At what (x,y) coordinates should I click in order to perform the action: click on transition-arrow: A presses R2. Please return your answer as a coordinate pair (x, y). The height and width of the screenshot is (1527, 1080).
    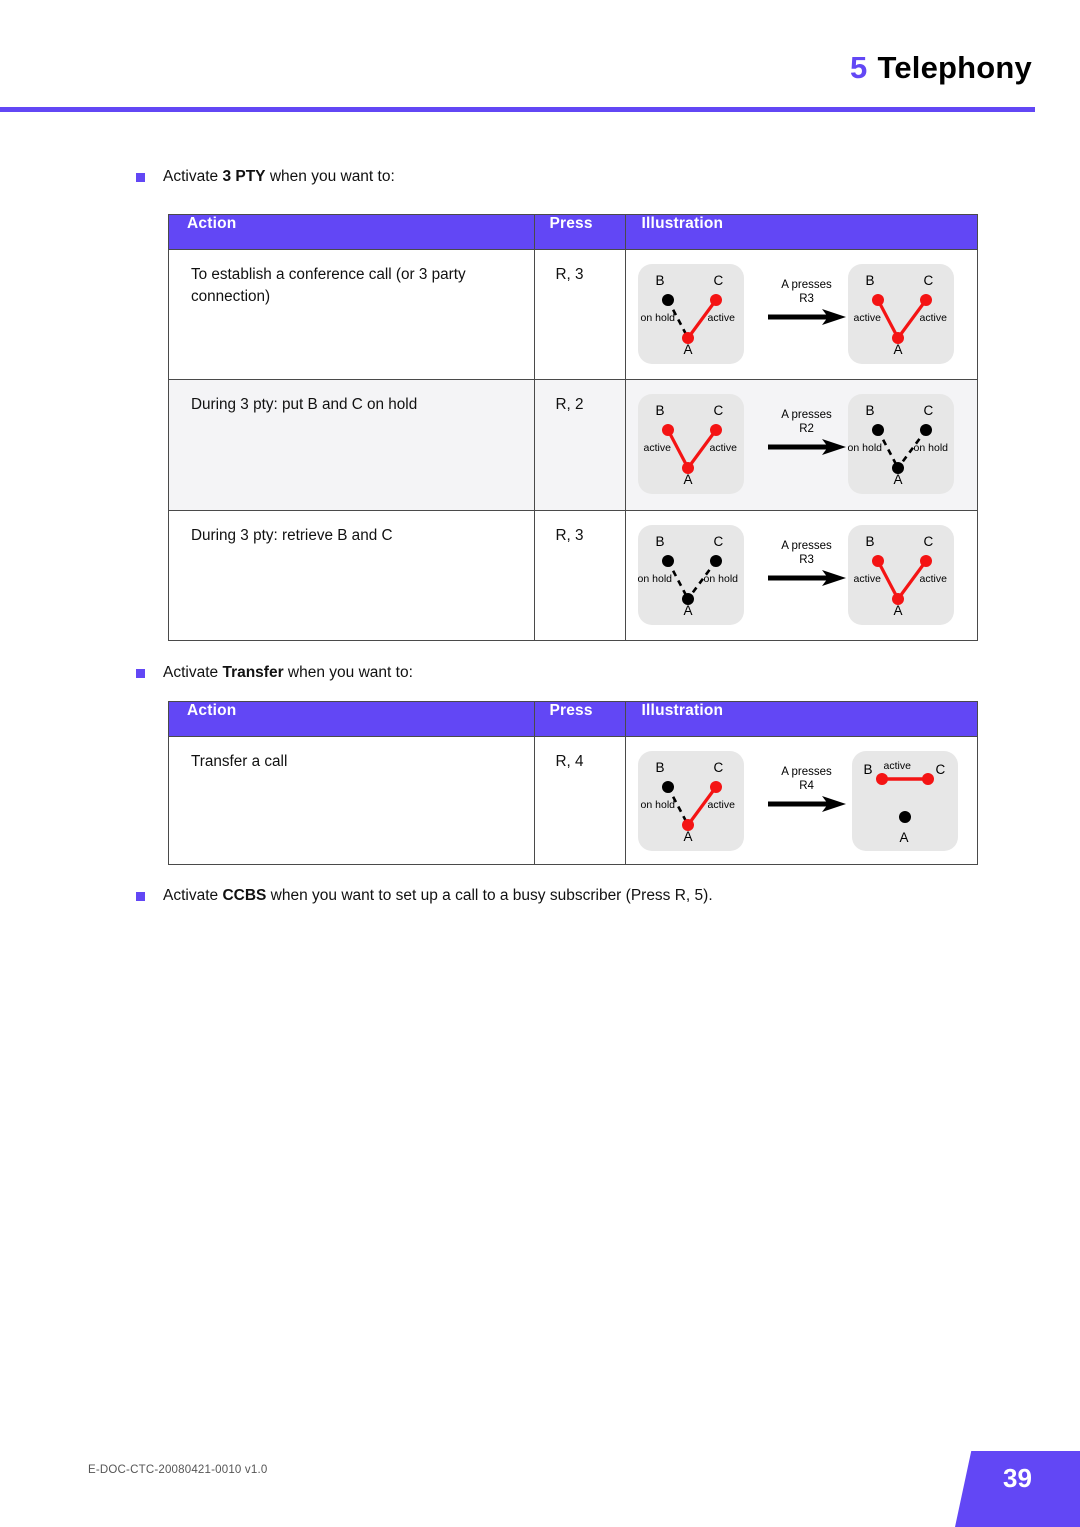
    Looking at the image, I should click on (807, 432).